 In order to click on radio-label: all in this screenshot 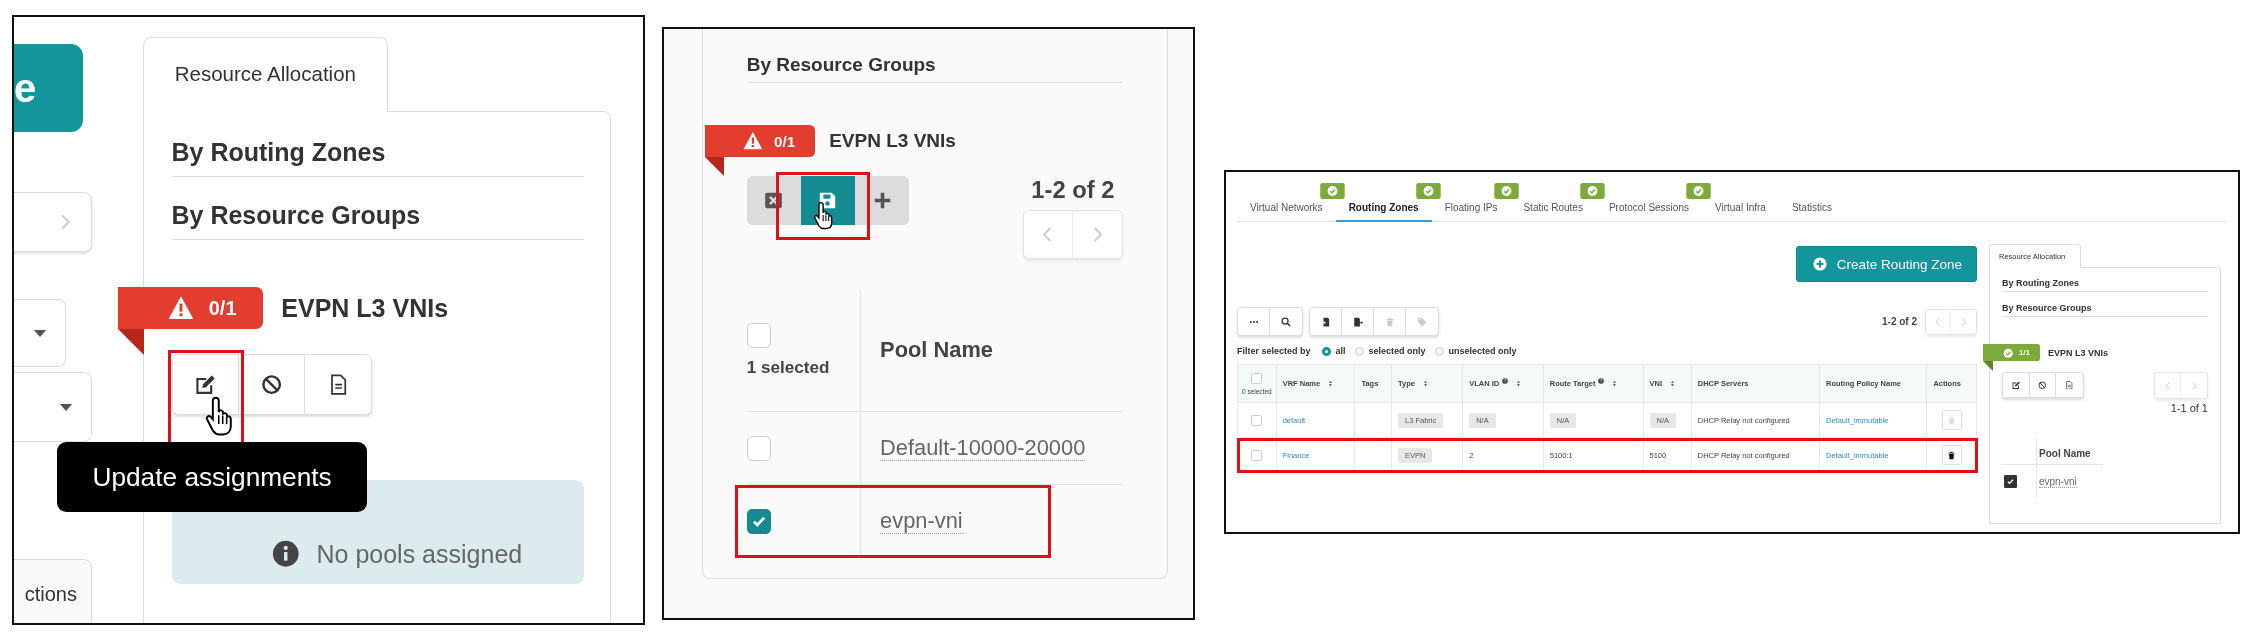, I will do `click(1340, 351)`.